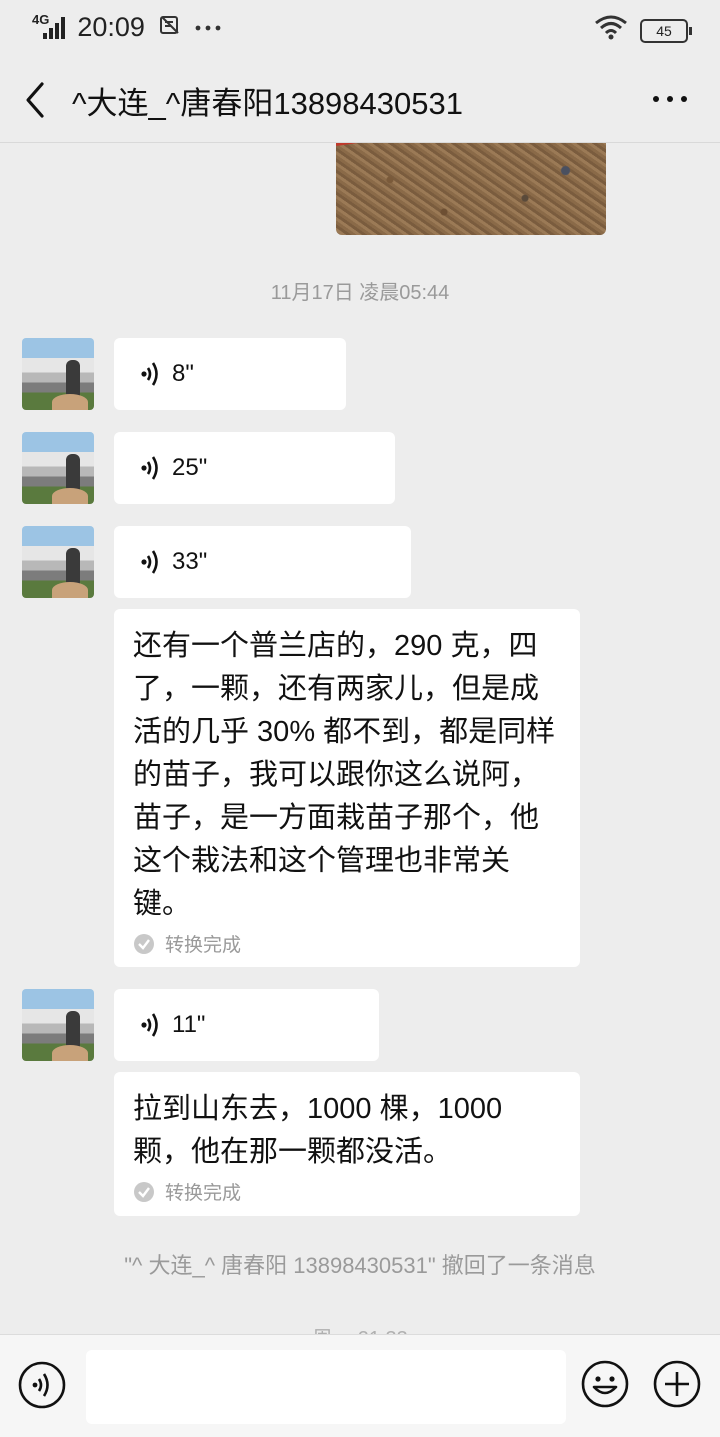 This screenshot has height=1437, width=720. Describe the element at coordinates (360, 293) in the screenshot. I see `chat-timestamp: 11月17日 凌晨05:44` at that location.